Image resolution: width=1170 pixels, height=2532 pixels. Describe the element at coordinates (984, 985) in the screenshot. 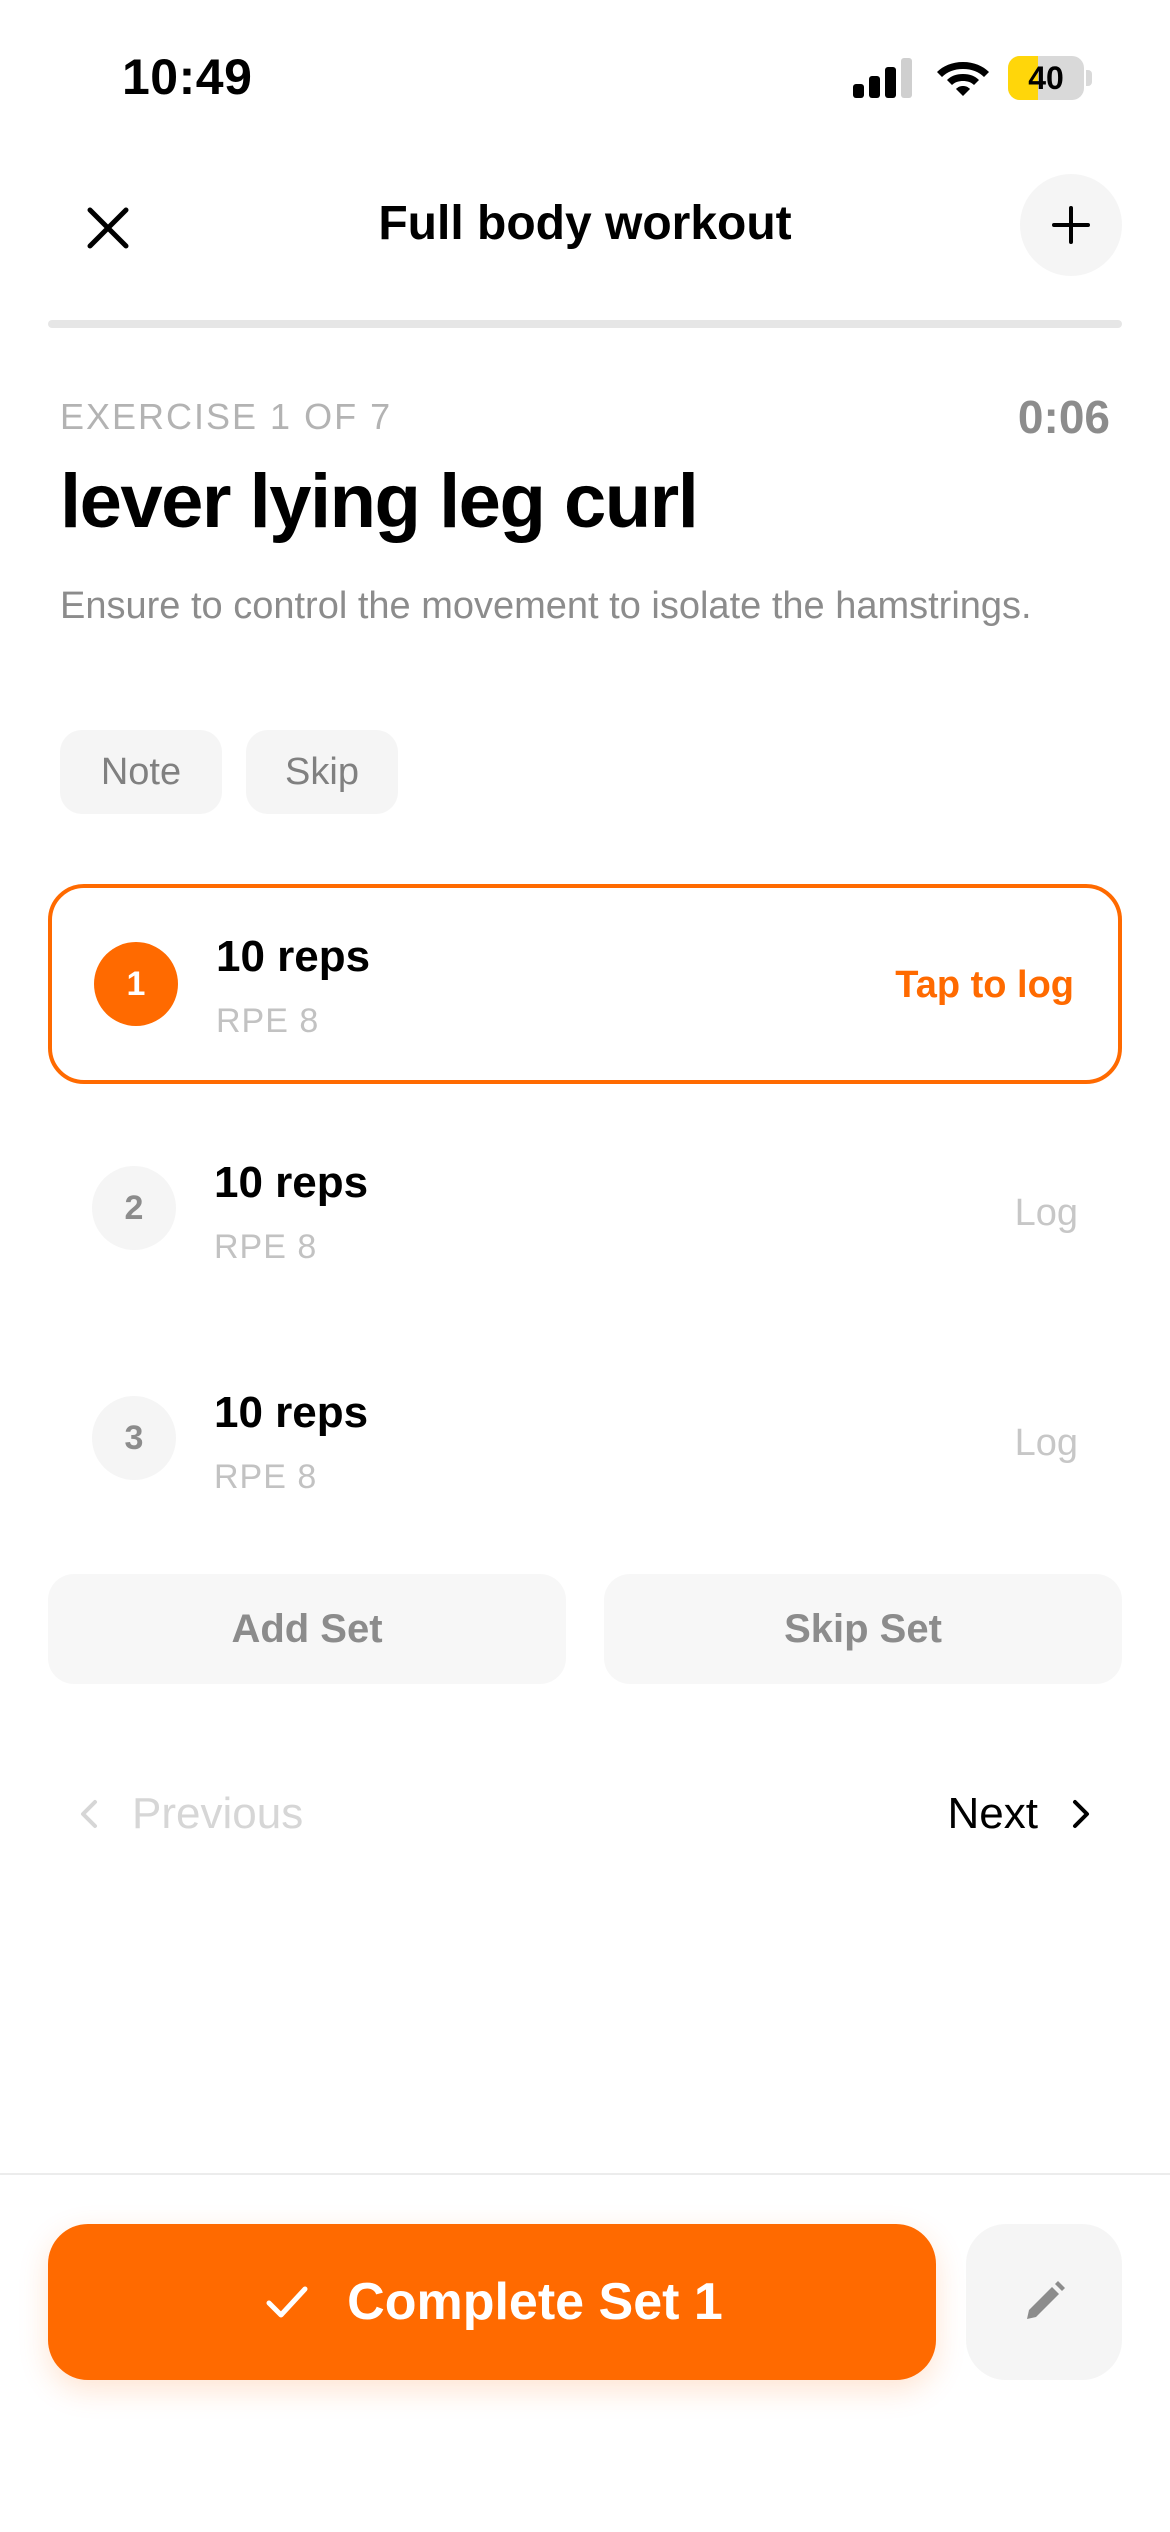

I see `tap-to-log-button: Tap to log` at that location.